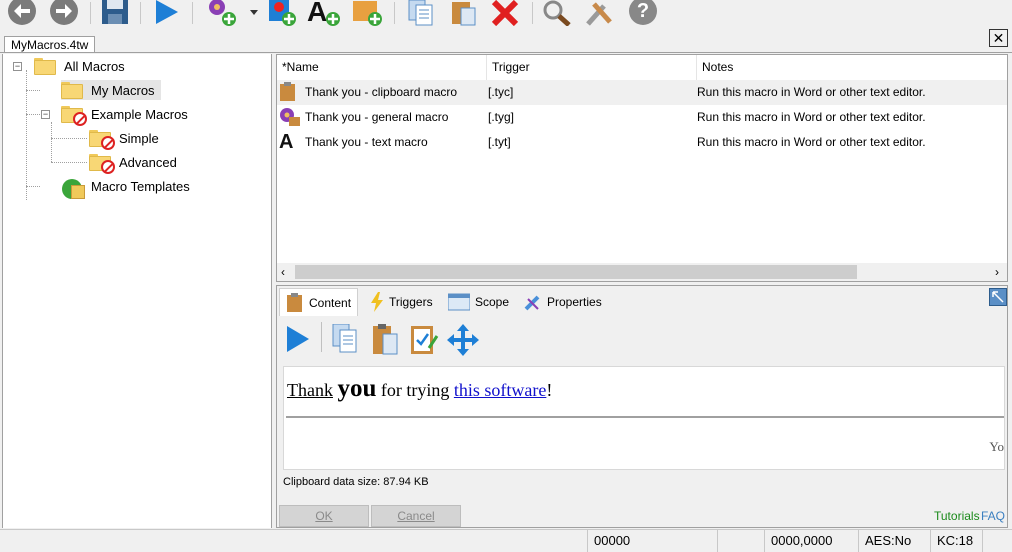 The image size is (1012, 552). Describe the element at coordinates (463, 341) in the screenshot. I see `move-icon` at that location.